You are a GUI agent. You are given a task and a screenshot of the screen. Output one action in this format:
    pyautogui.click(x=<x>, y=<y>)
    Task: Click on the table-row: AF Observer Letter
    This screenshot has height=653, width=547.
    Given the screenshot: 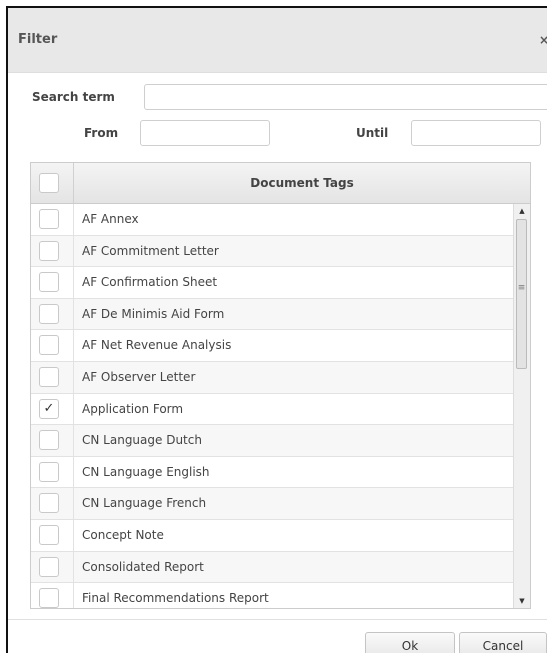 What is the action you would take?
    pyautogui.click(x=272, y=377)
    